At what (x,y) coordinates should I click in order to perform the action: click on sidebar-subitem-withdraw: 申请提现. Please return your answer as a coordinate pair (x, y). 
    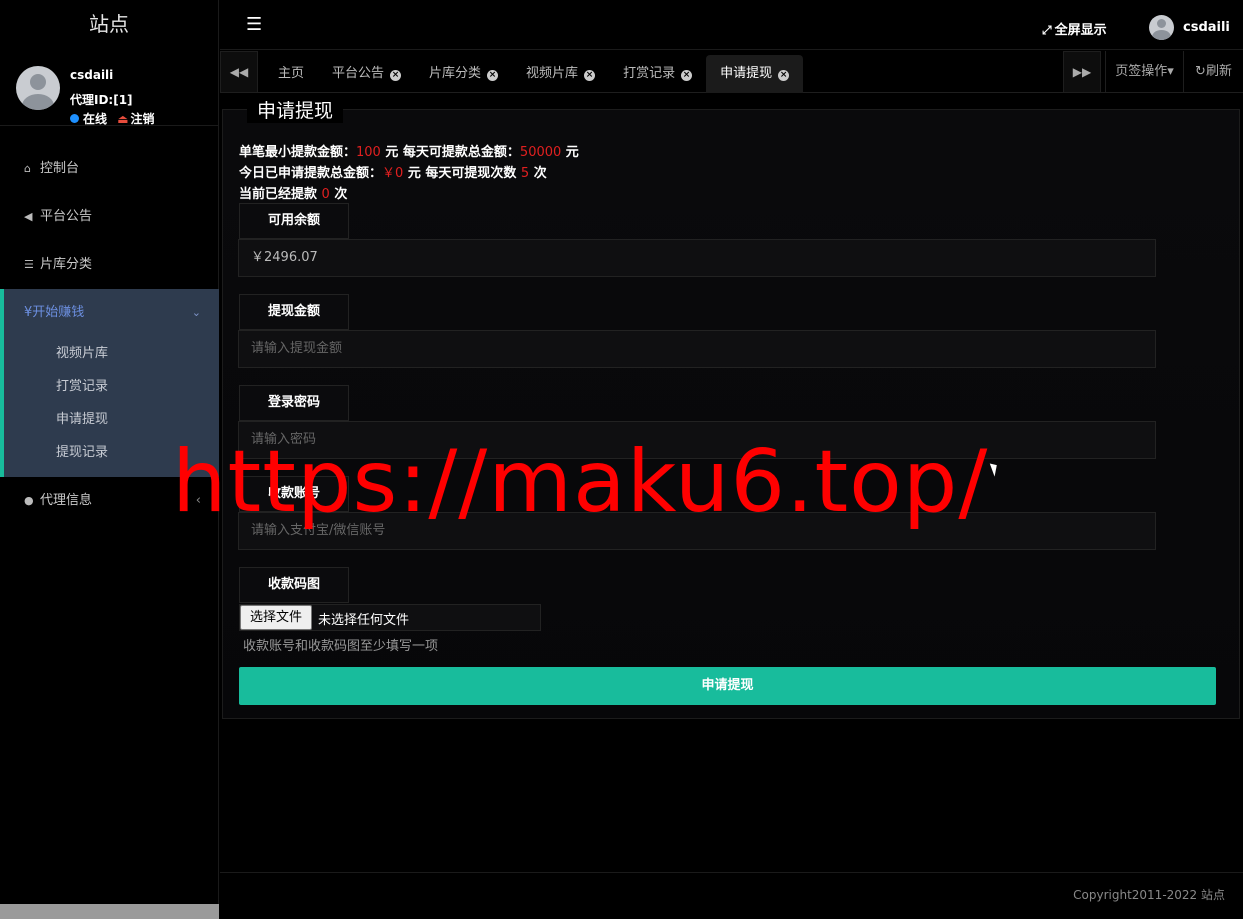
    Looking at the image, I should click on (111, 419).